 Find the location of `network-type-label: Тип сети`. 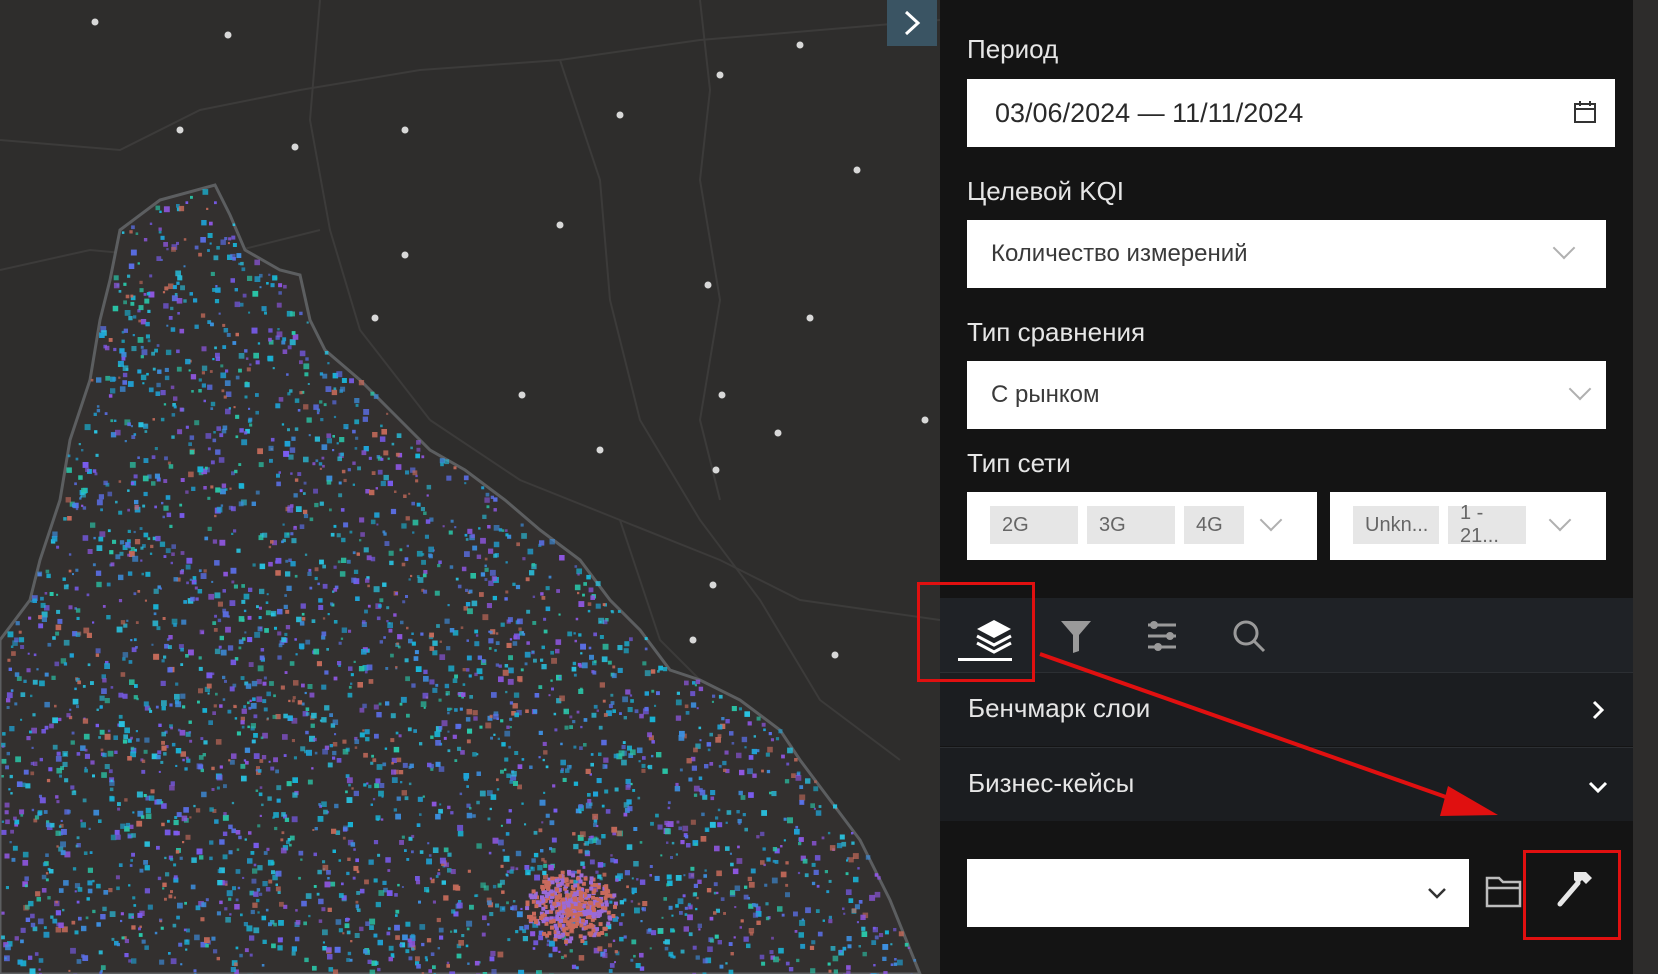

network-type-label: Тип сети is located at coordinates (1019, 463).